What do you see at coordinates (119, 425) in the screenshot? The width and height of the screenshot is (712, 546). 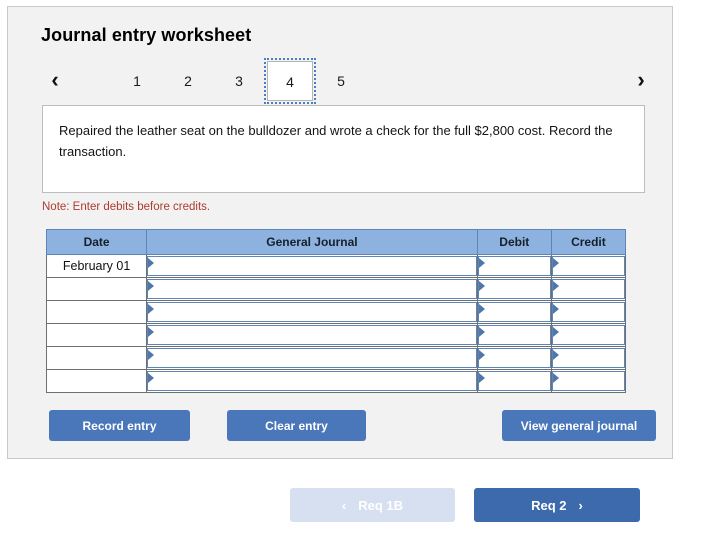 I see `record-entry-button: Record entry` at bounding box center [119, 425].